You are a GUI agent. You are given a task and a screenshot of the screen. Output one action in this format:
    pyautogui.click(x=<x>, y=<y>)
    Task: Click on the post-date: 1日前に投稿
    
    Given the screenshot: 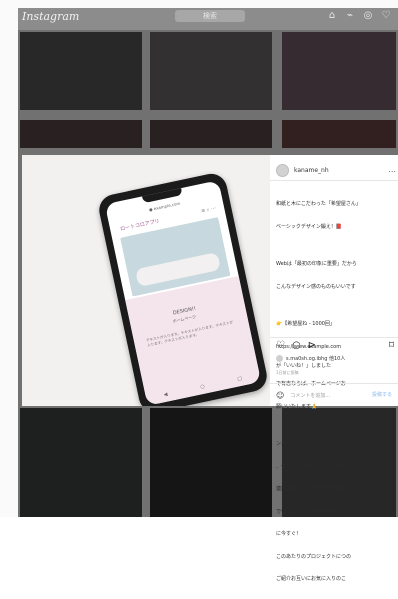 What is the action you would take?
    pyautogui.click(x=287, y=372)
    